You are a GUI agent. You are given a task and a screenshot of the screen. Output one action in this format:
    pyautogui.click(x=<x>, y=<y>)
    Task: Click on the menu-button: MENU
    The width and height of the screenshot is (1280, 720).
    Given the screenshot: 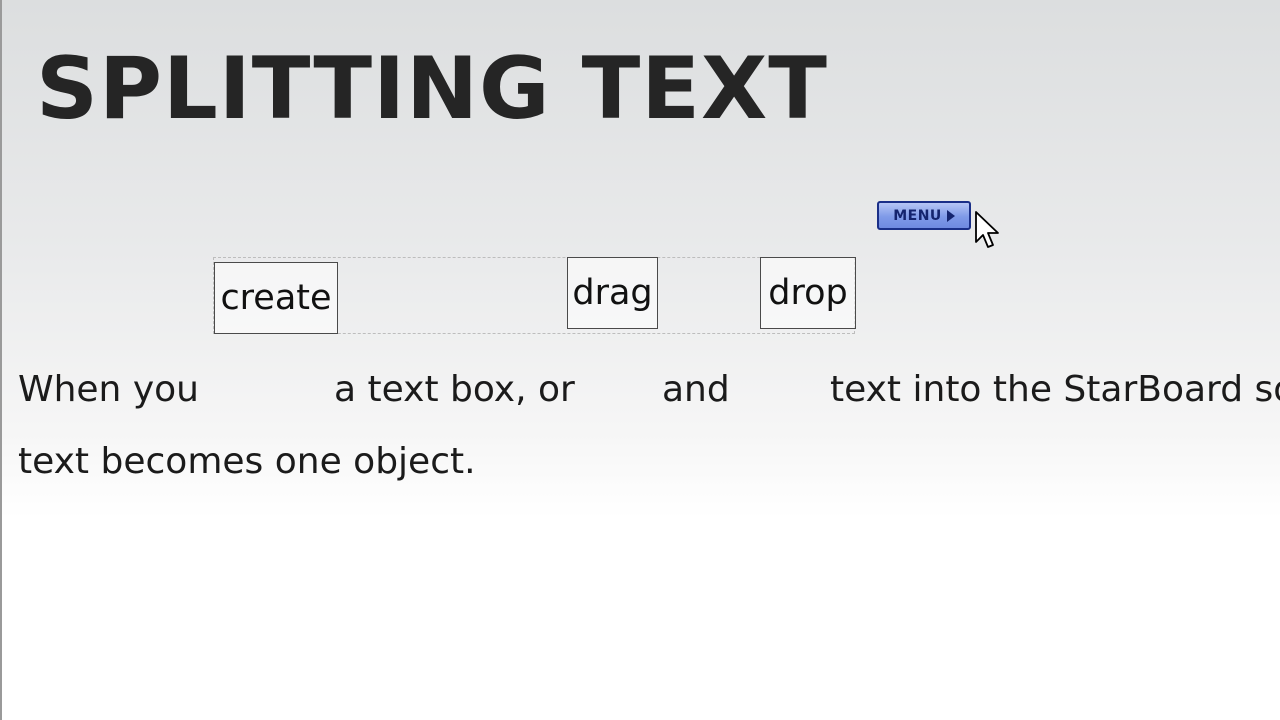 What is the action you would take?
    pyautogui.click(x=924, y=215)
    